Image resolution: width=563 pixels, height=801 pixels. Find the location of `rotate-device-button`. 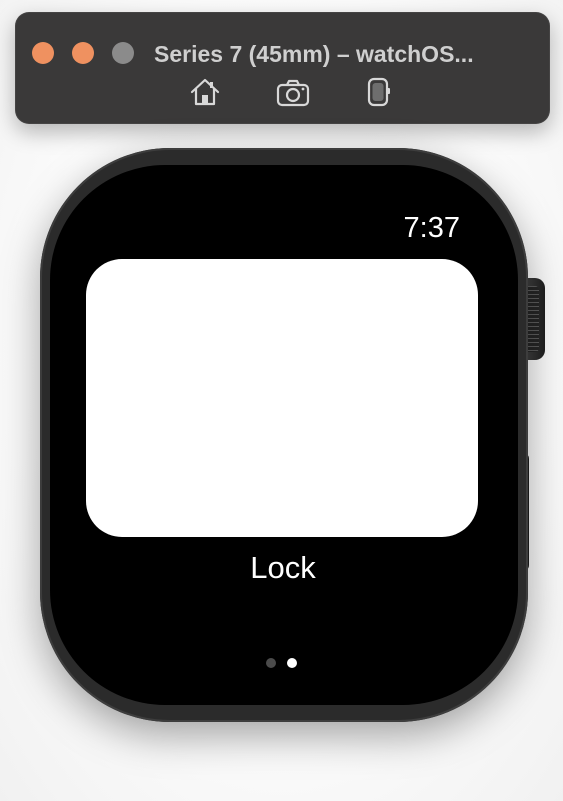

rotate-device-button is located at coordinates (378, 92).